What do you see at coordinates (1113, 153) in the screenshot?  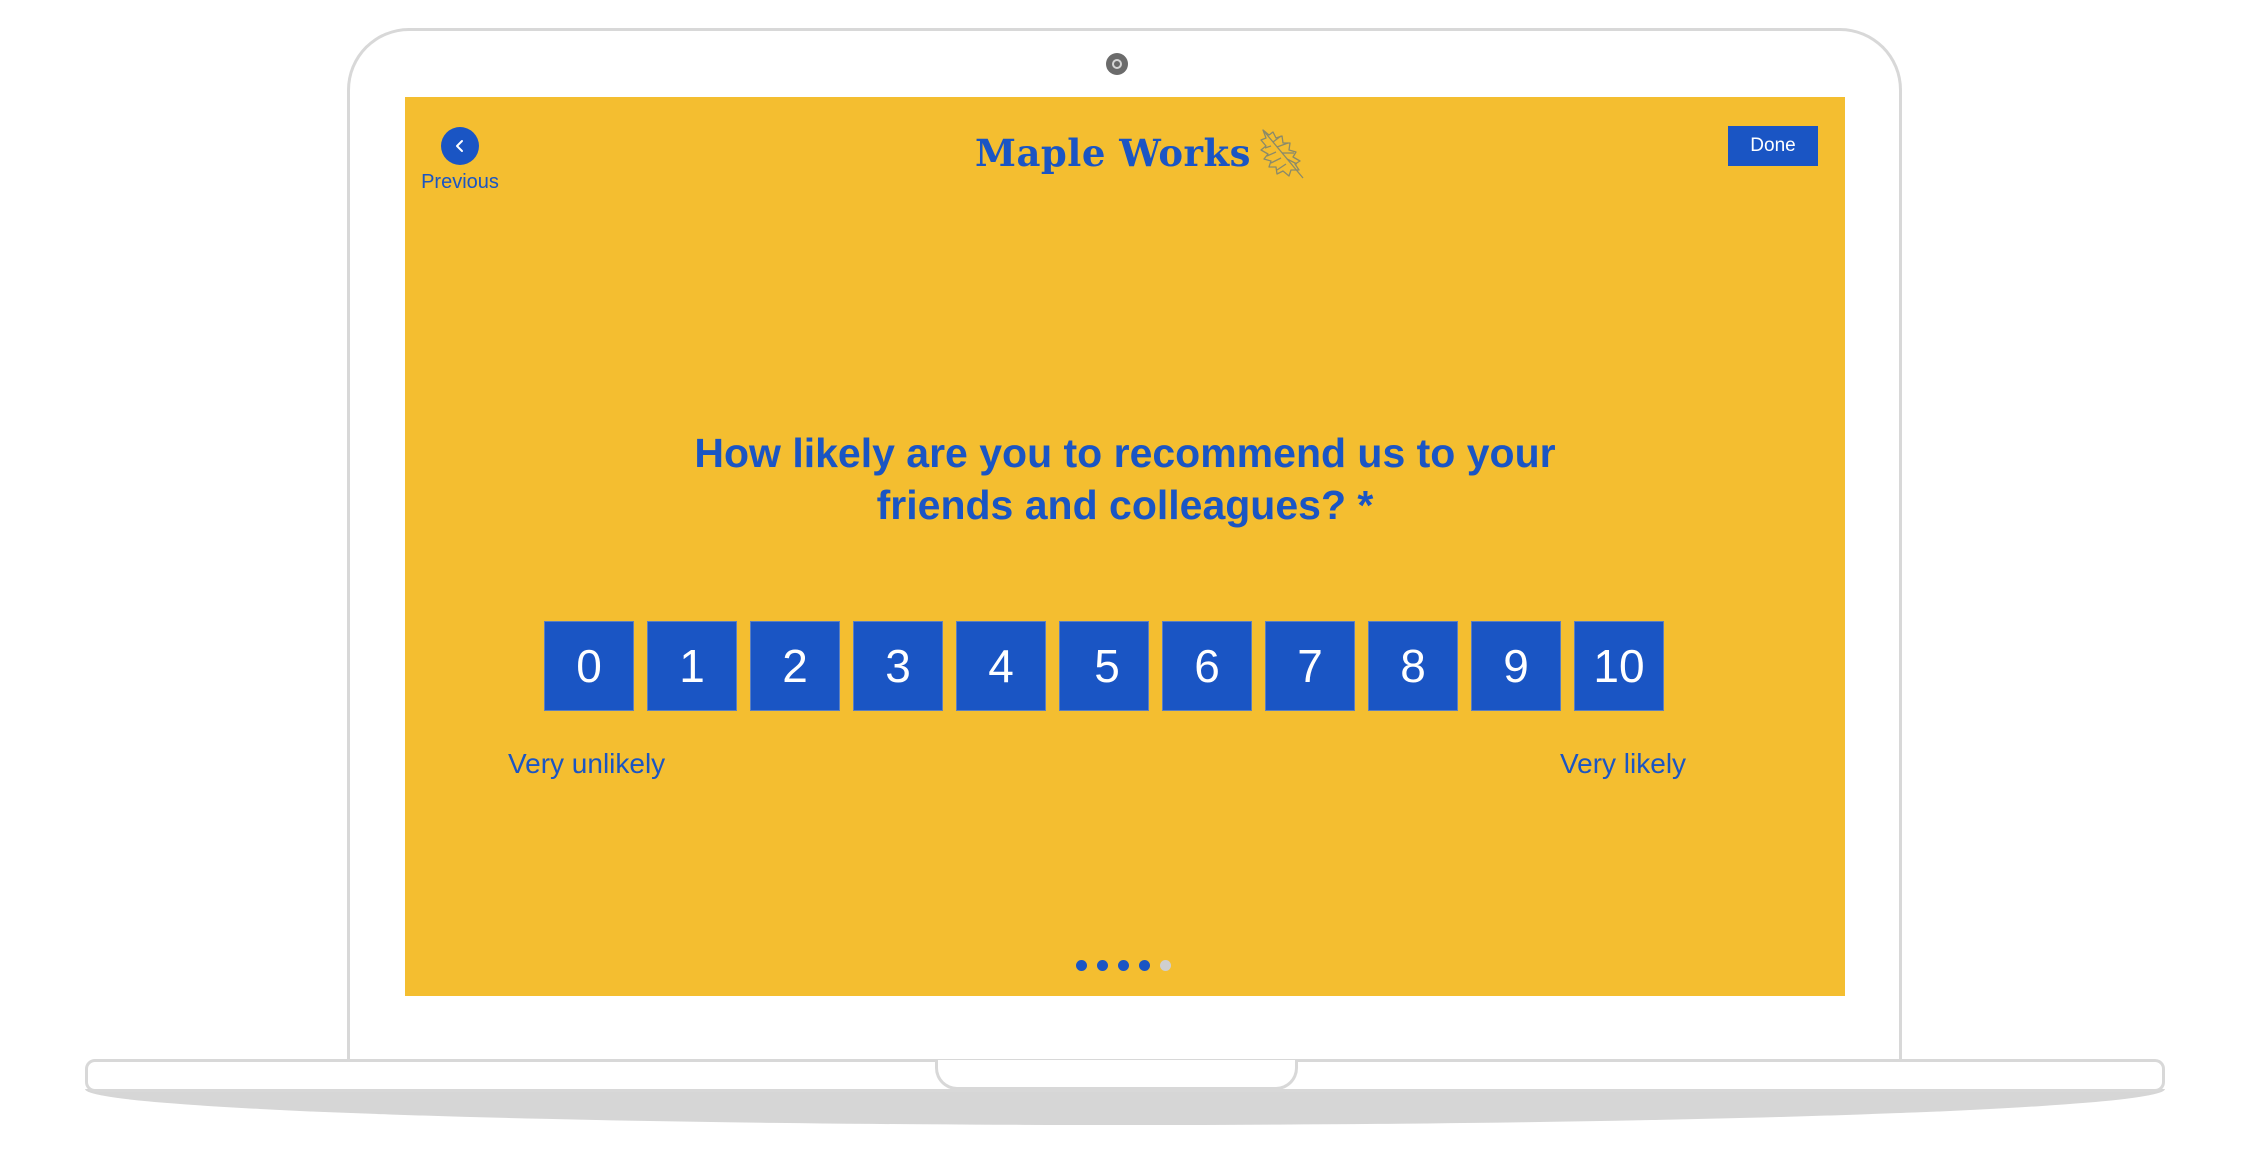 I see `logo-text: Maple Works` at bounding box center [1113, 153].